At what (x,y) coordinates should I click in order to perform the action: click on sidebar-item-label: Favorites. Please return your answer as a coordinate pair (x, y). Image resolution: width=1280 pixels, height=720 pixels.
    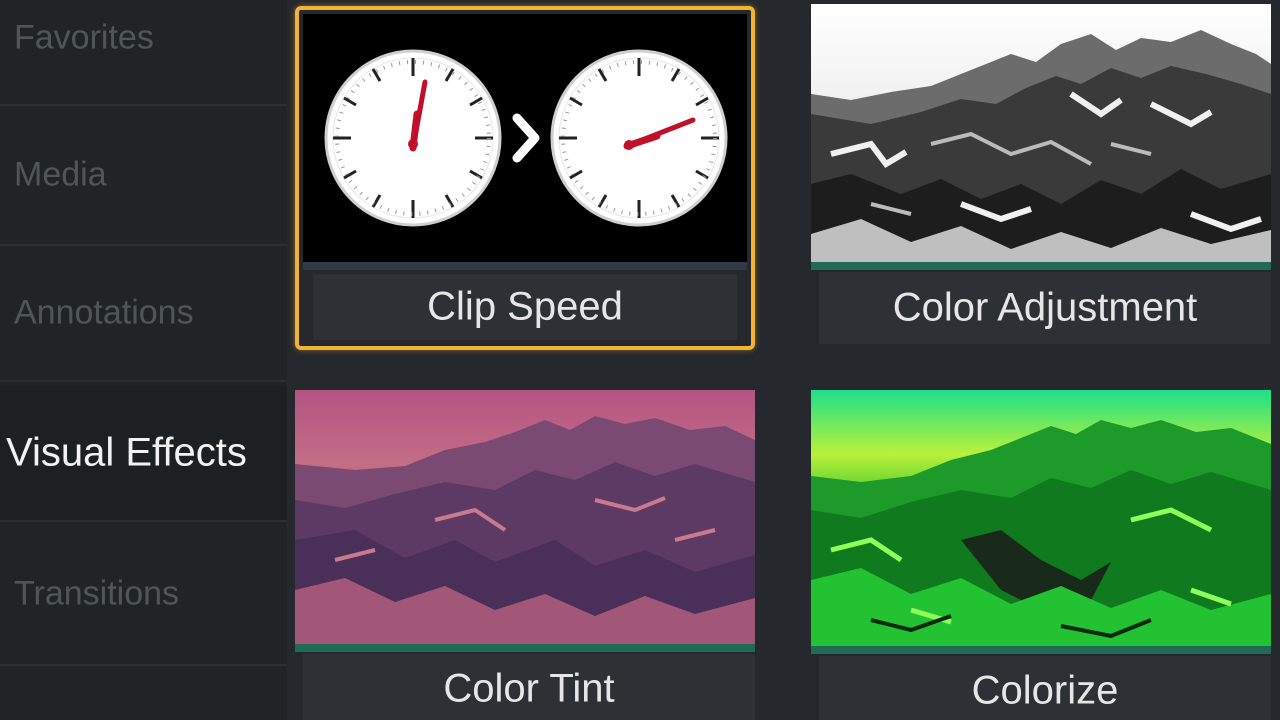
    Looking at the image, I should click on (84, 37).